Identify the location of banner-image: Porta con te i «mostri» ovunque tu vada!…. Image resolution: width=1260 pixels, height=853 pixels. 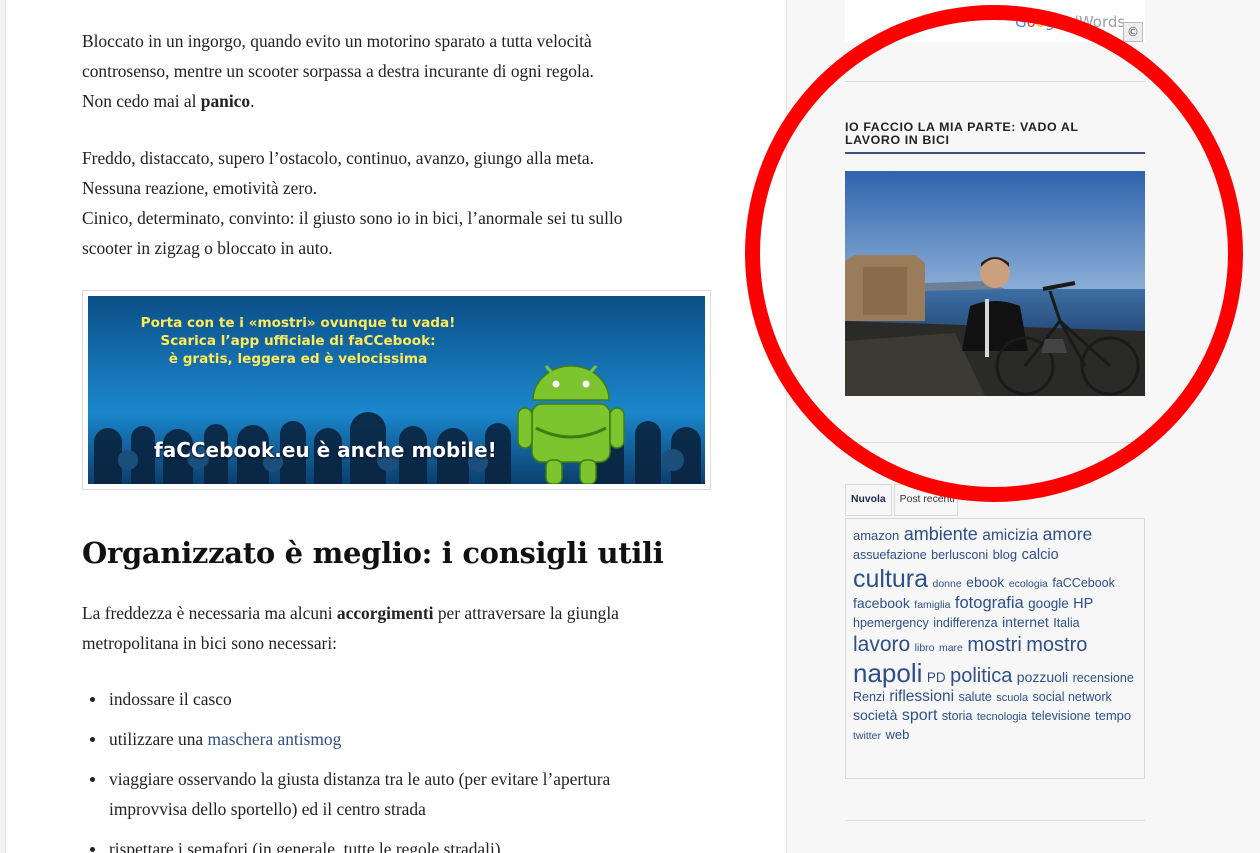
(396, 390).